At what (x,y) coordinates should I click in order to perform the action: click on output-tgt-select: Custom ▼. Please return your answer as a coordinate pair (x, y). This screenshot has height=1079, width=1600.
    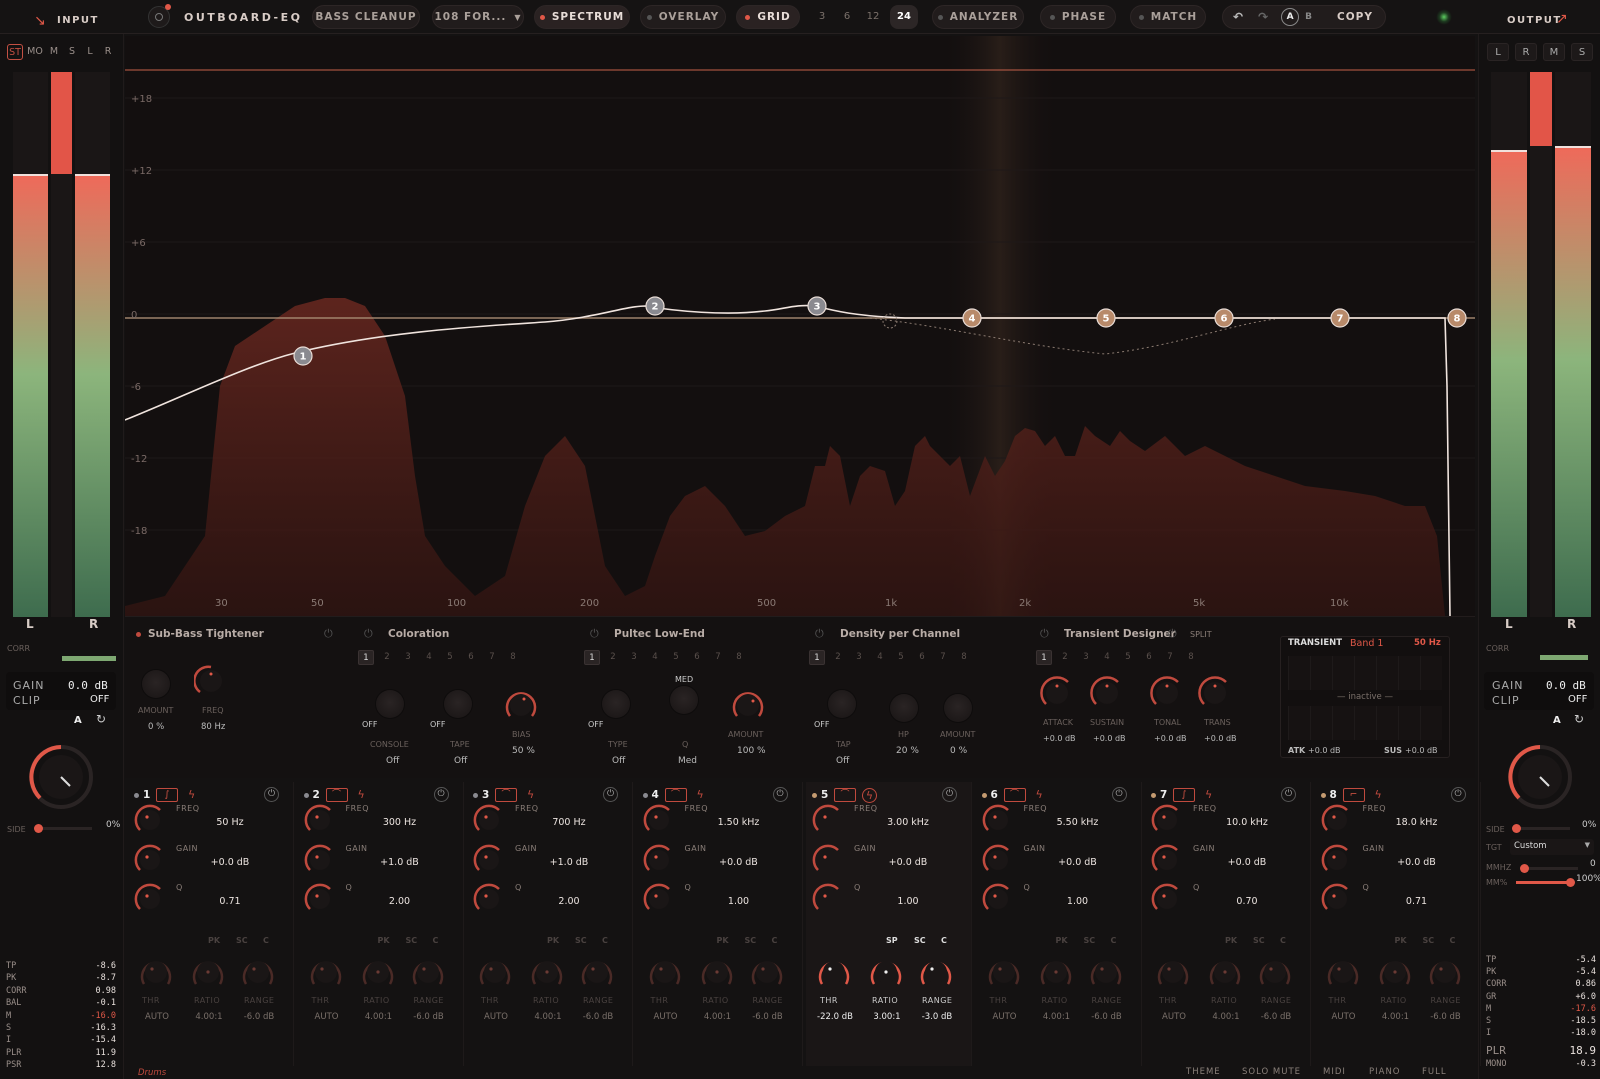
    Looking at the image, I should click on (1552, 847).